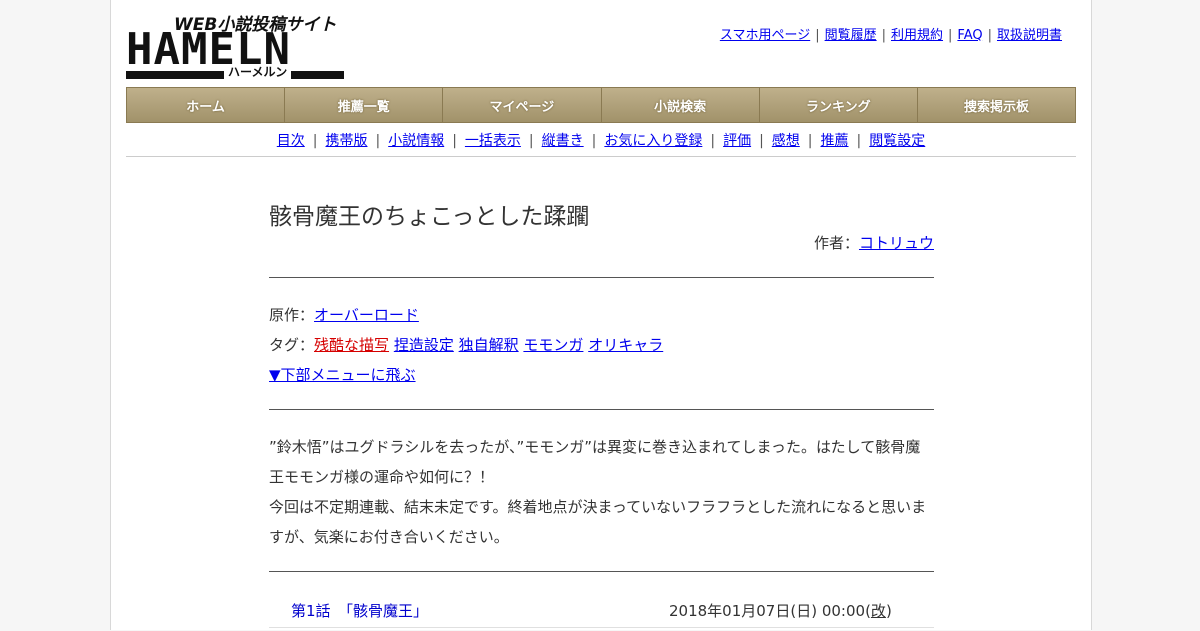 The image size is (1200, 631). I want to click on subnav-rate: 評価, so click(737, 141).